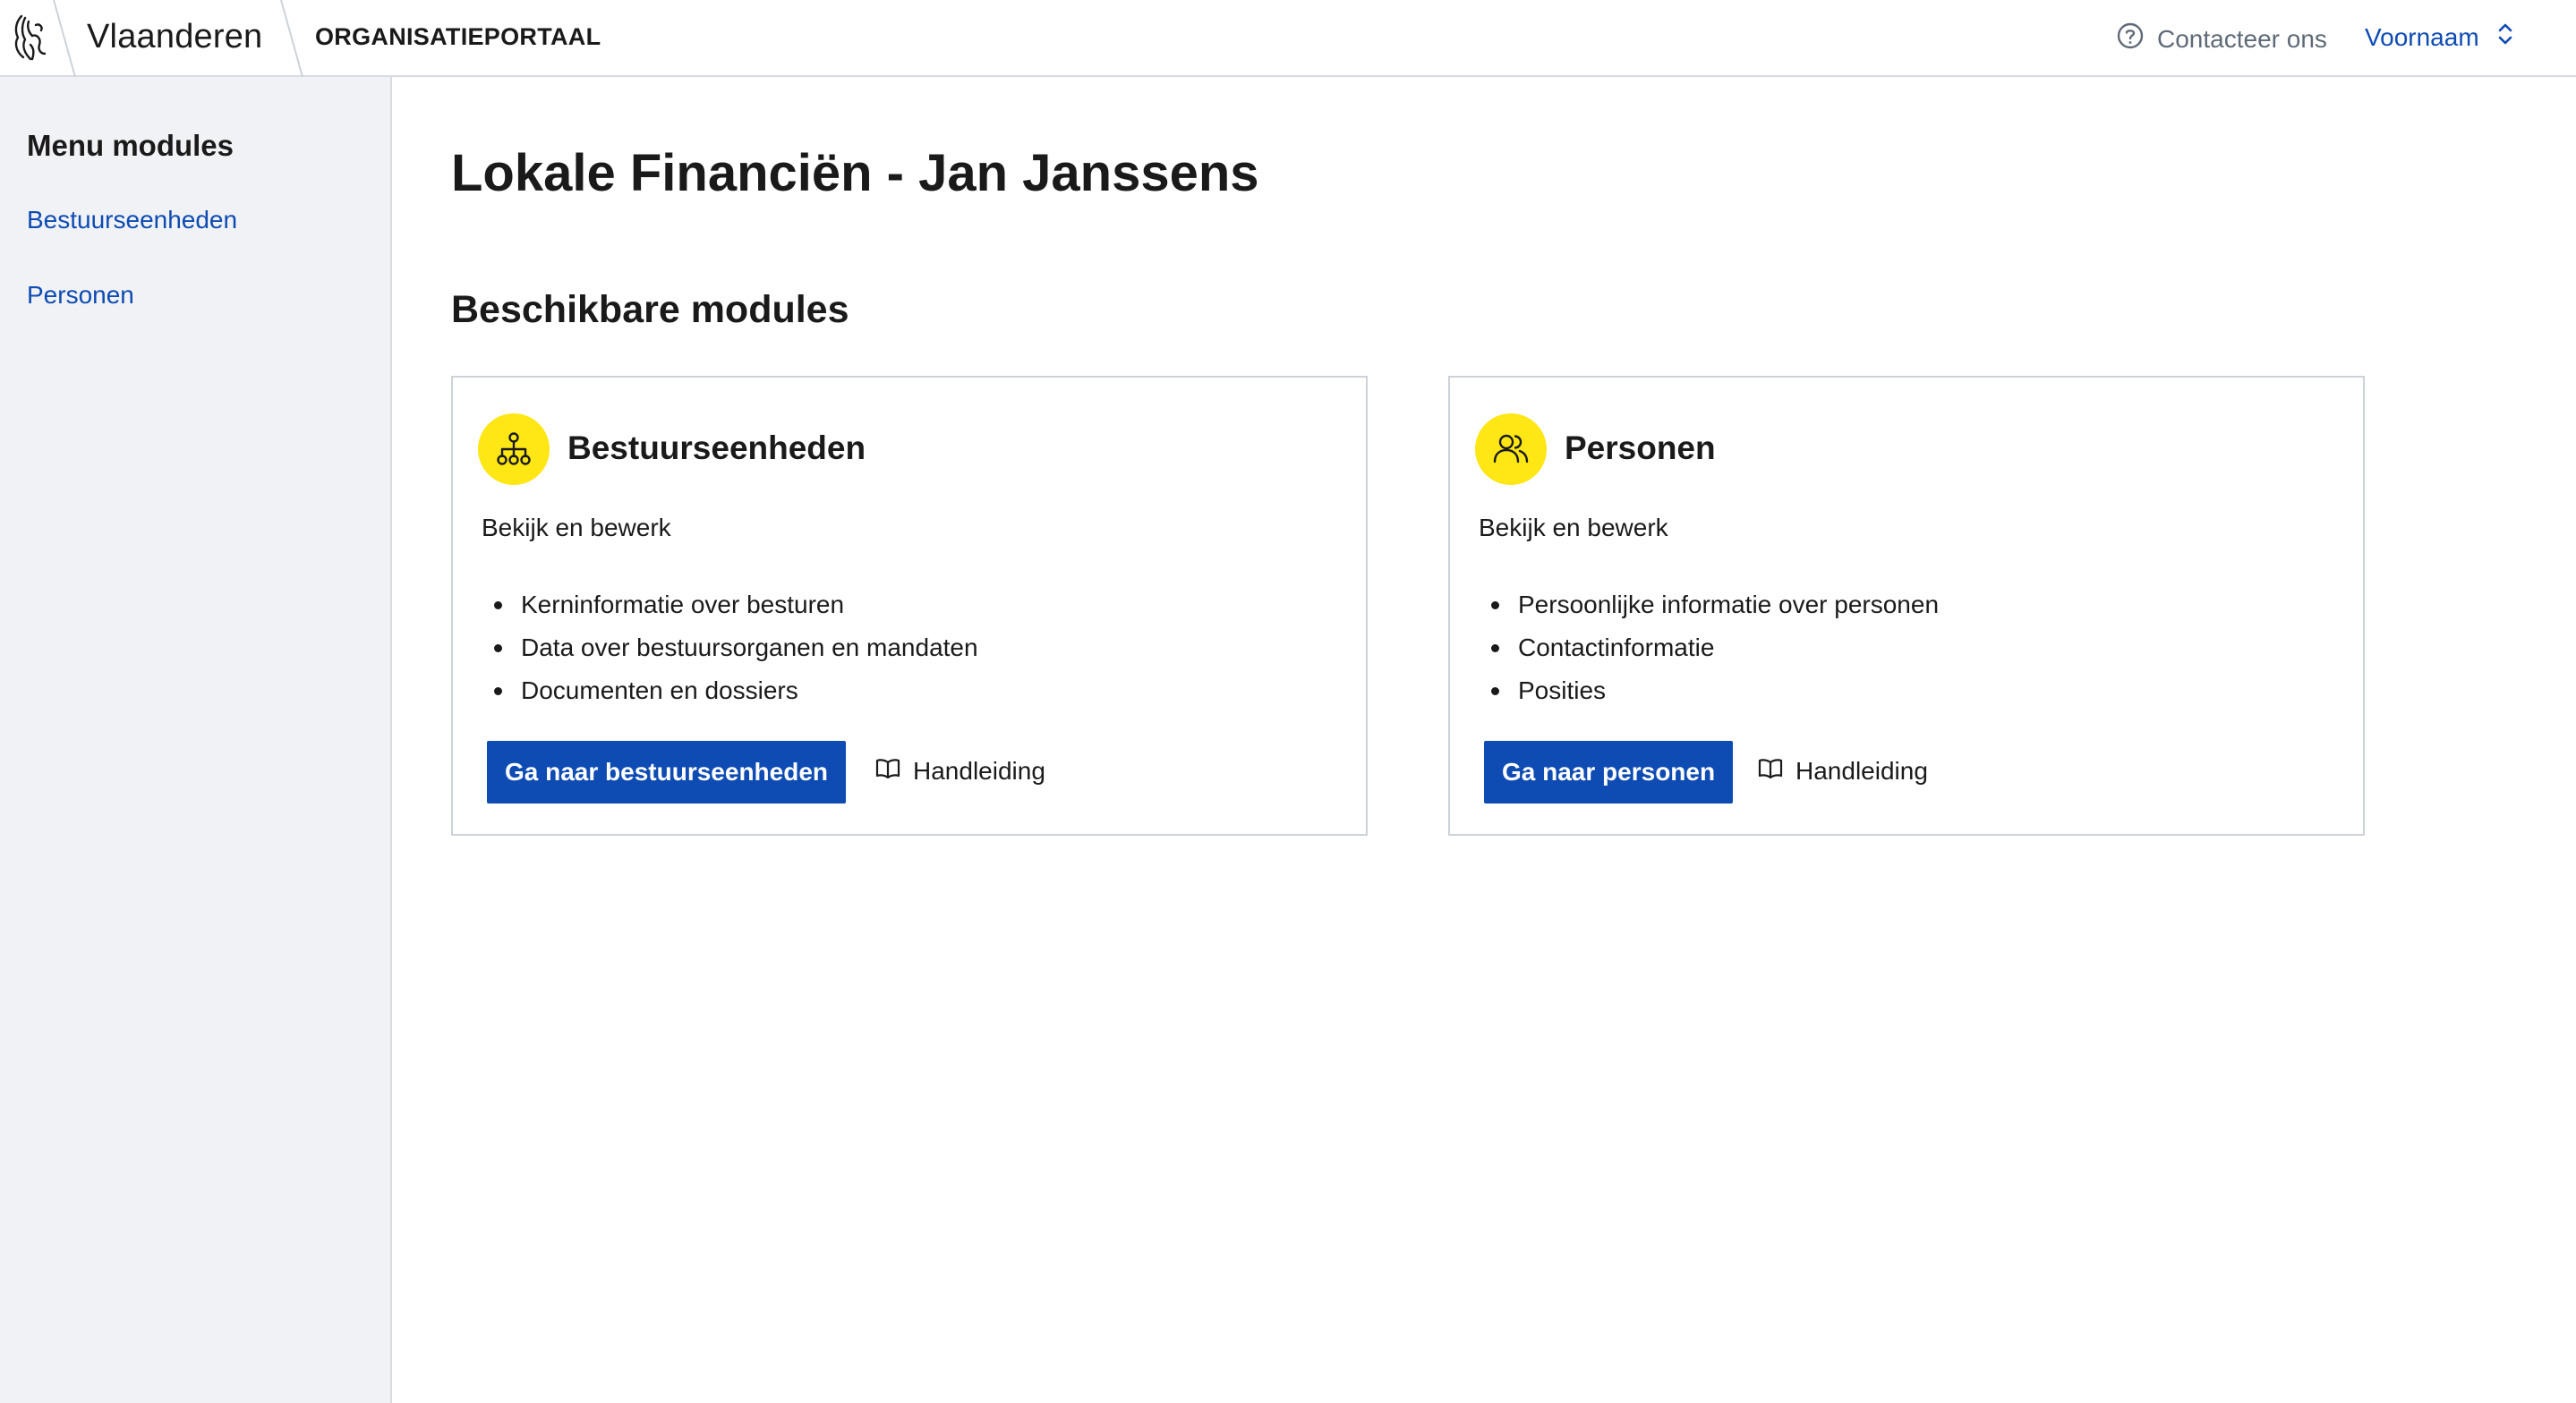 Image resolution: width=2576 pixels, height=1403 pixels. Describe the element at coordinates (132, 220) in the screenshot. I see `sidebar-item-bestuurseenheden: Bestuurseenheden` at that location.